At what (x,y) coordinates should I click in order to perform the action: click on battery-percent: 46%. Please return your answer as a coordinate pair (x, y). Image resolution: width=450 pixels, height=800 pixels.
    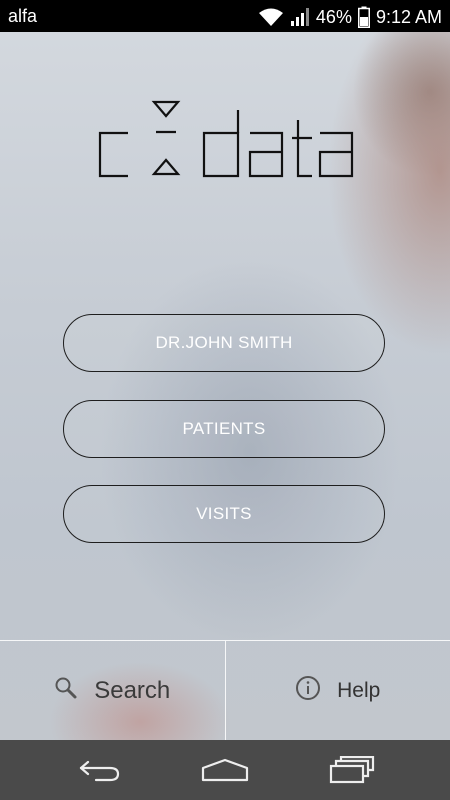
    Looking at the image, I should click on (333, 16).